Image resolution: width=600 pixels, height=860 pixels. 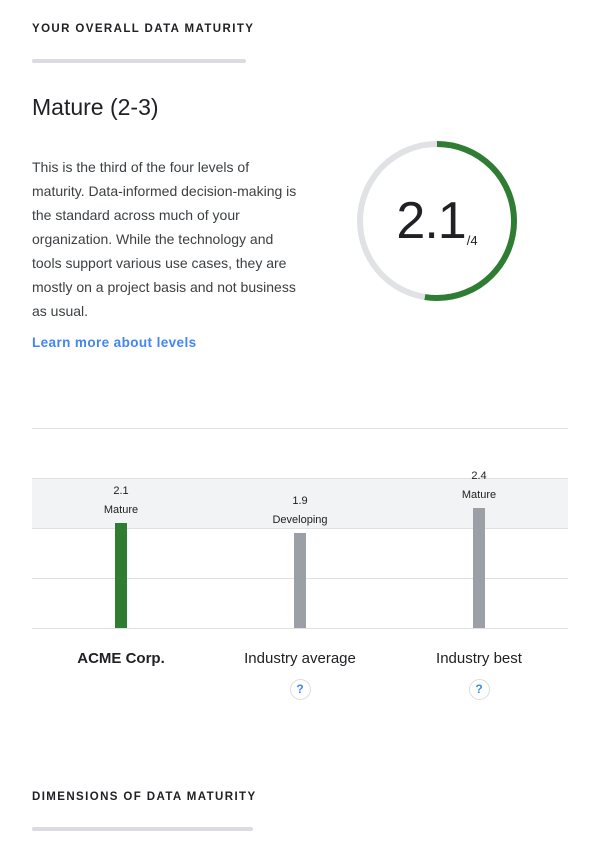 I want to click on chart-category-label-1: Industry average, so click(x=300, y=658).